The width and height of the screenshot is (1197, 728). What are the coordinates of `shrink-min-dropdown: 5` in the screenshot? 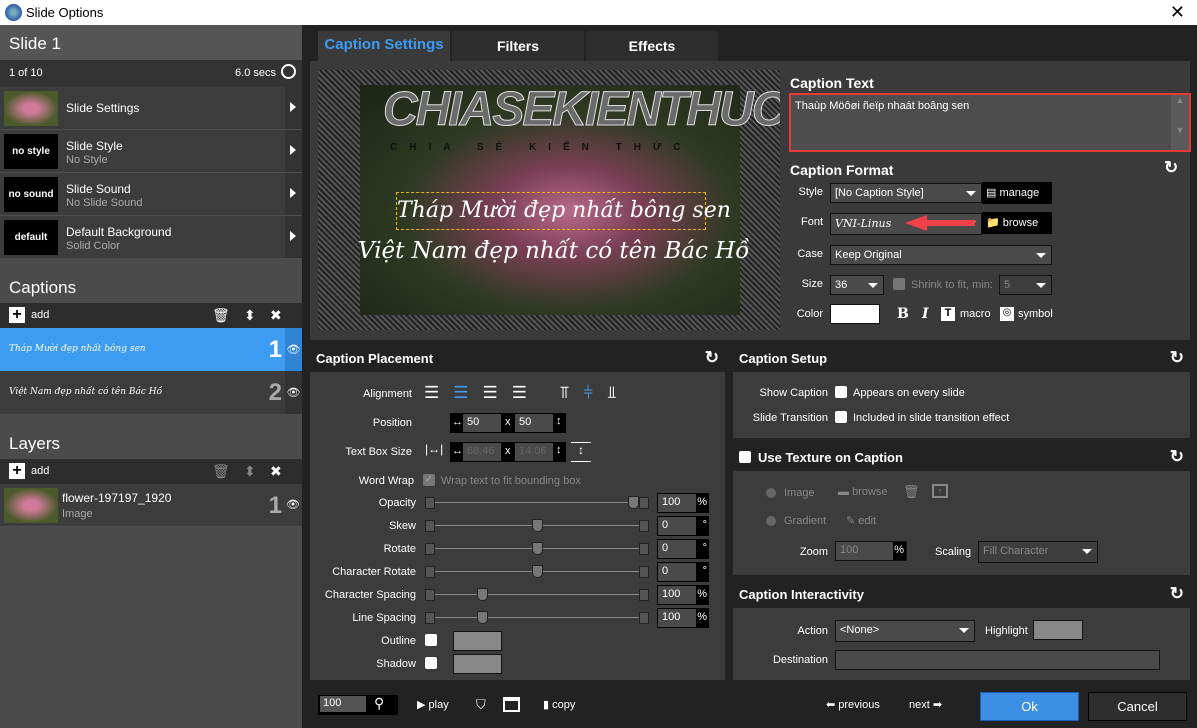 It's located at (1025, 285).